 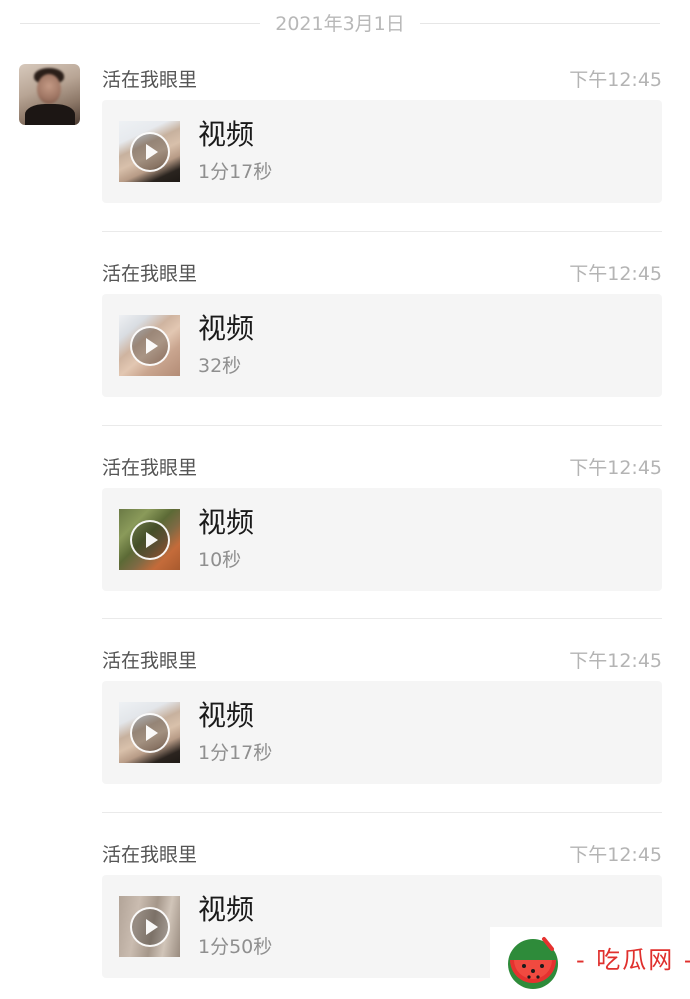 I want to click on watermelon-icon, so click(x=533, y=963).